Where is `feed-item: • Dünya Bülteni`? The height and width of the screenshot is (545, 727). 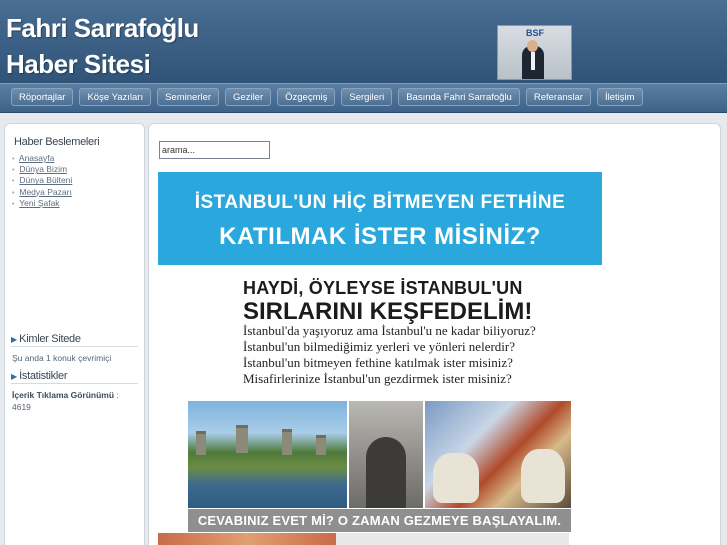 feed-item: • Dünya Bülteni is located at coordinates (42, 180).